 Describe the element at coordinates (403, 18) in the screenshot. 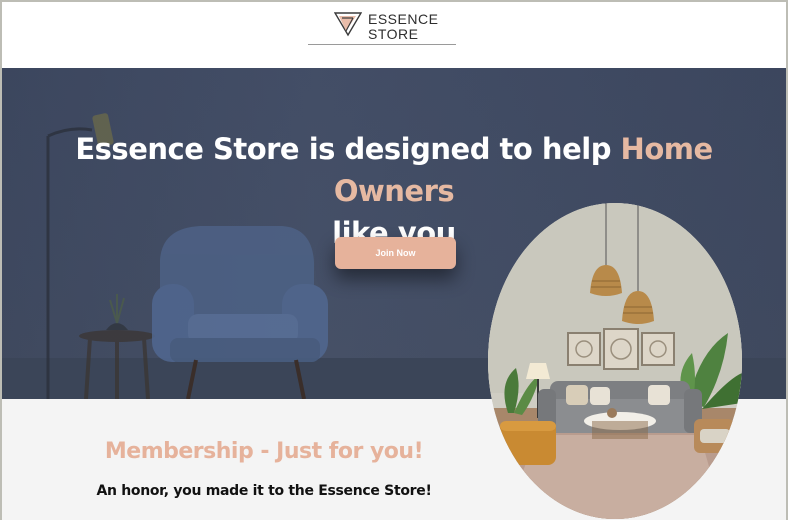

I see `logo-line-1: ESSENCE` at that location.